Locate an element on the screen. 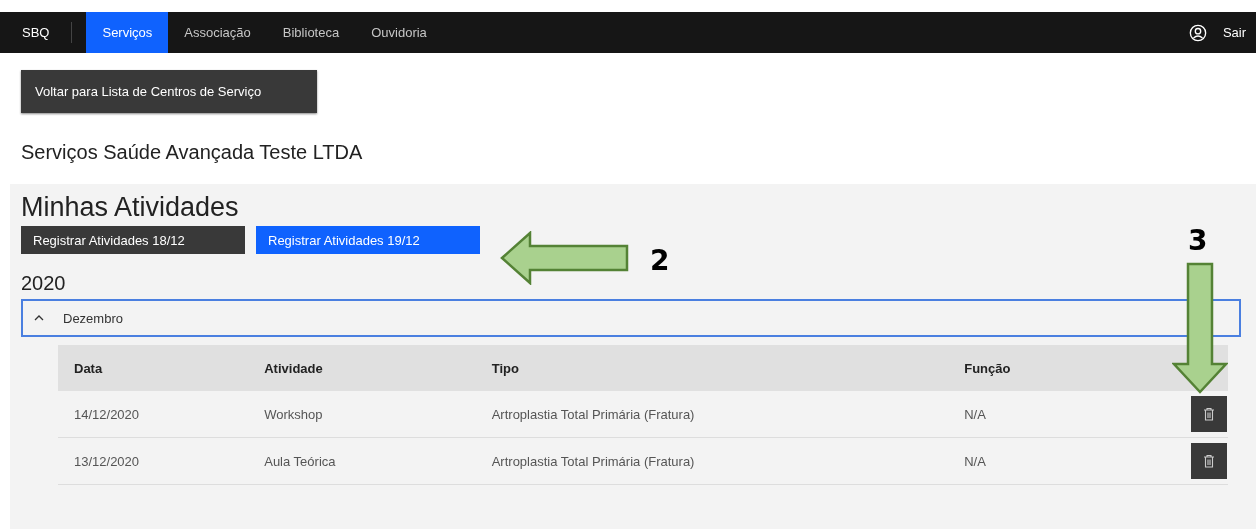 The width and height of the screenshot is (1256, 529). center-name: Serviços Saúde Avançada Teste LTDA is located at coordinates (192, 152).